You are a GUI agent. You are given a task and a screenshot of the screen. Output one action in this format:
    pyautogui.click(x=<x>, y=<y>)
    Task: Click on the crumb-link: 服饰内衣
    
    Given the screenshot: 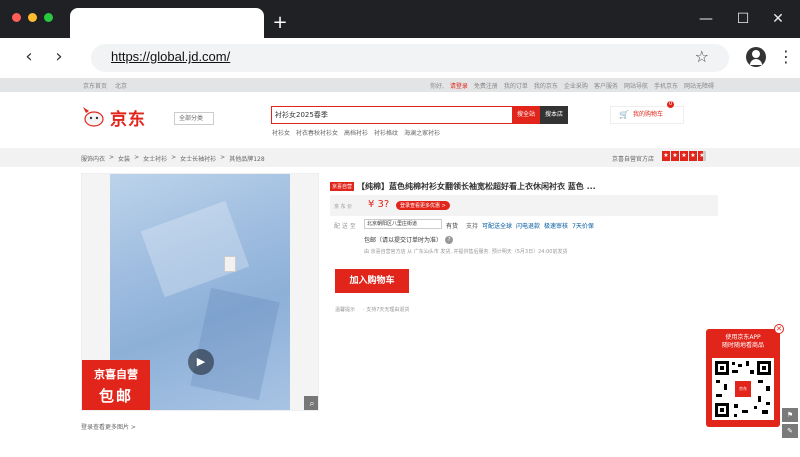 What is the action you would take?
    pyautogui.click(x=93, y=158)
    